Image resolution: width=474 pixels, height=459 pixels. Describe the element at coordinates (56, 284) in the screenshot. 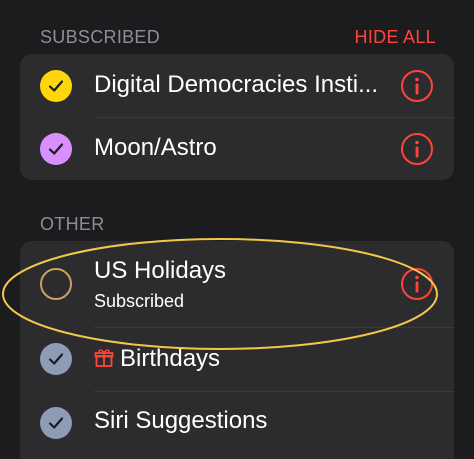

I see `calendar-checkbox-us-holidays` at that location.